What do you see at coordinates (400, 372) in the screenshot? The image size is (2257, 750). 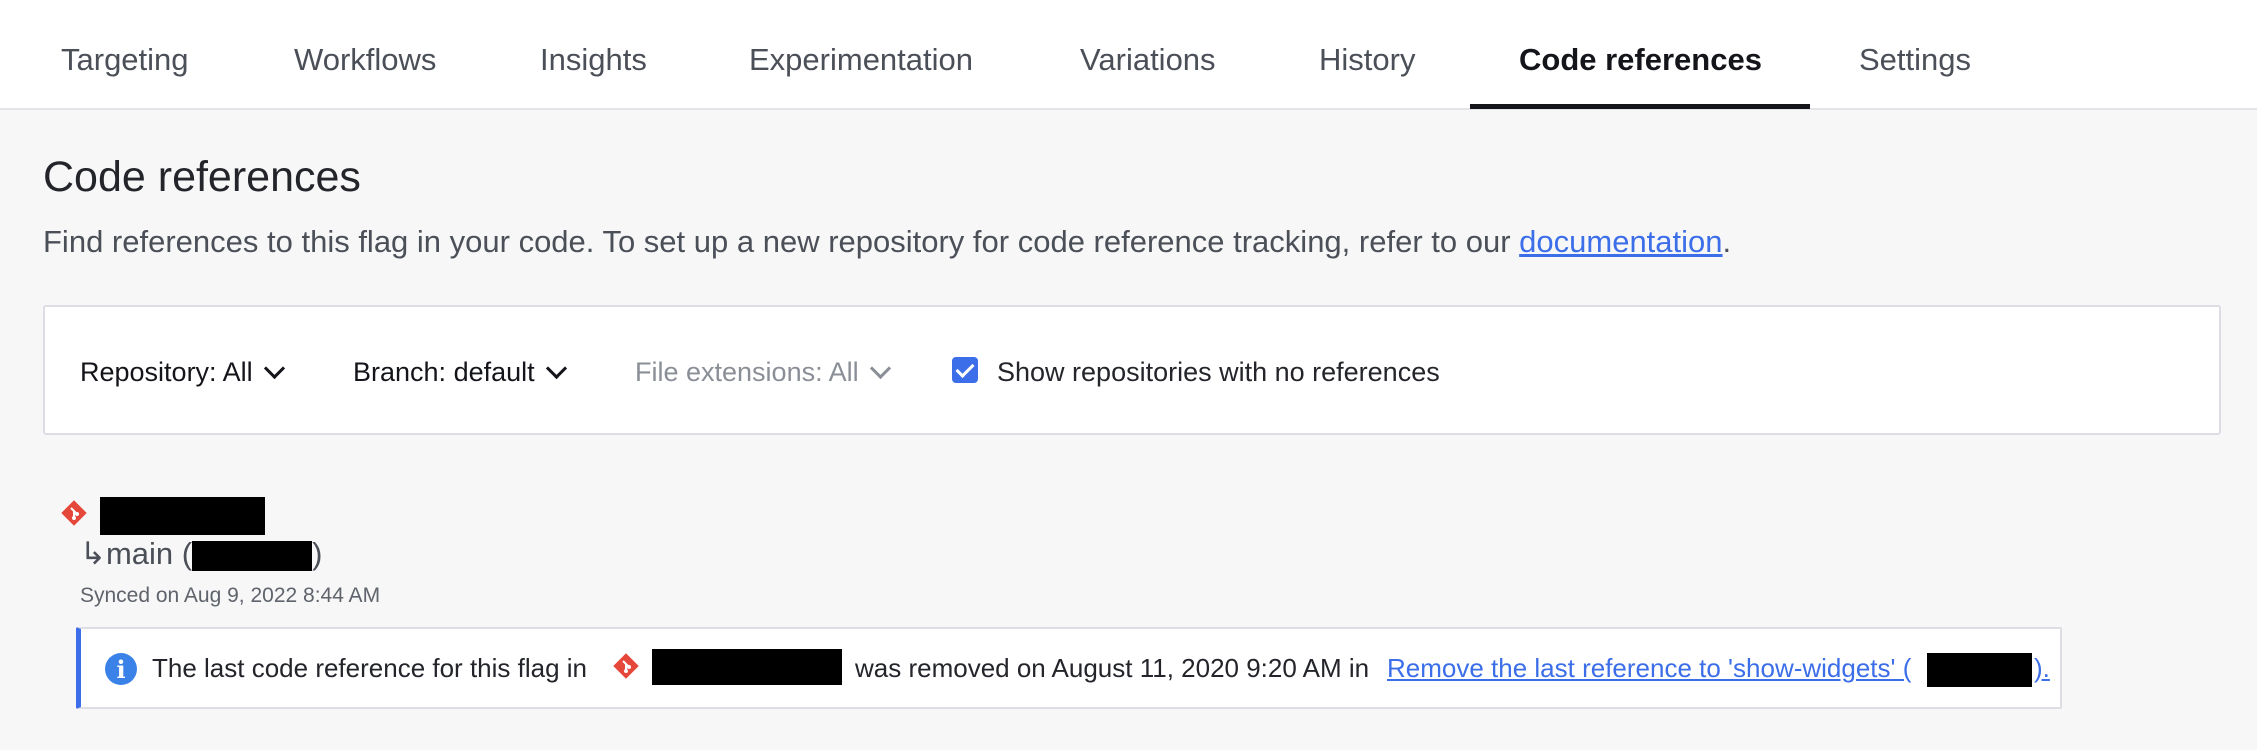 I see `branch-filter-label: Branch:` at bounding box center [400, 372].